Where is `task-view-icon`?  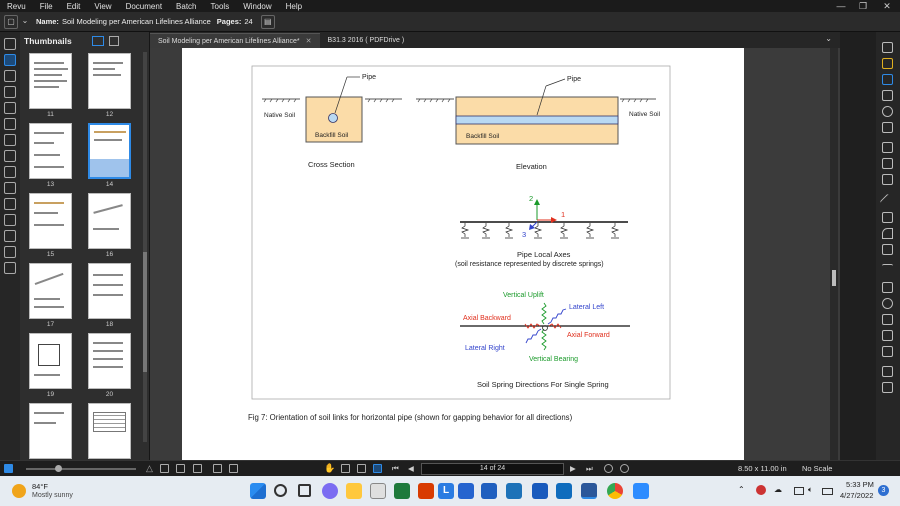
task-view-icon is located at coordinates (304, 490).